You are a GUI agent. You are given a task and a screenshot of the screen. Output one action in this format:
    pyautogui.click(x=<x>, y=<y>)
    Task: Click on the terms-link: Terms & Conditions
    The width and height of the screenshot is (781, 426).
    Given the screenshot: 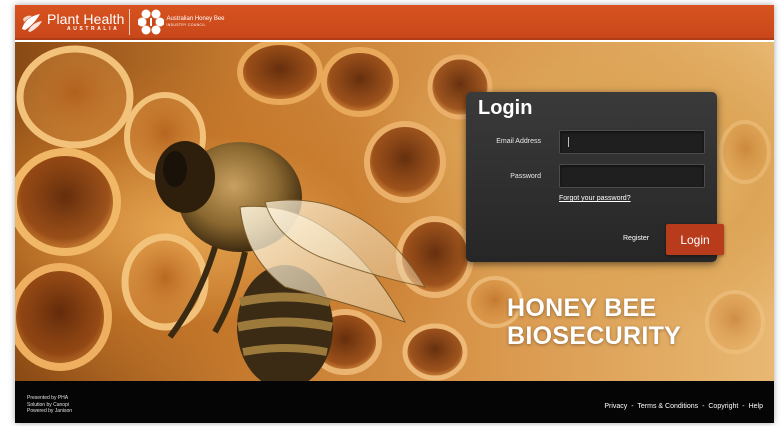 What is the action you would take?
    pyautogui.click(x=667, y=406)
    